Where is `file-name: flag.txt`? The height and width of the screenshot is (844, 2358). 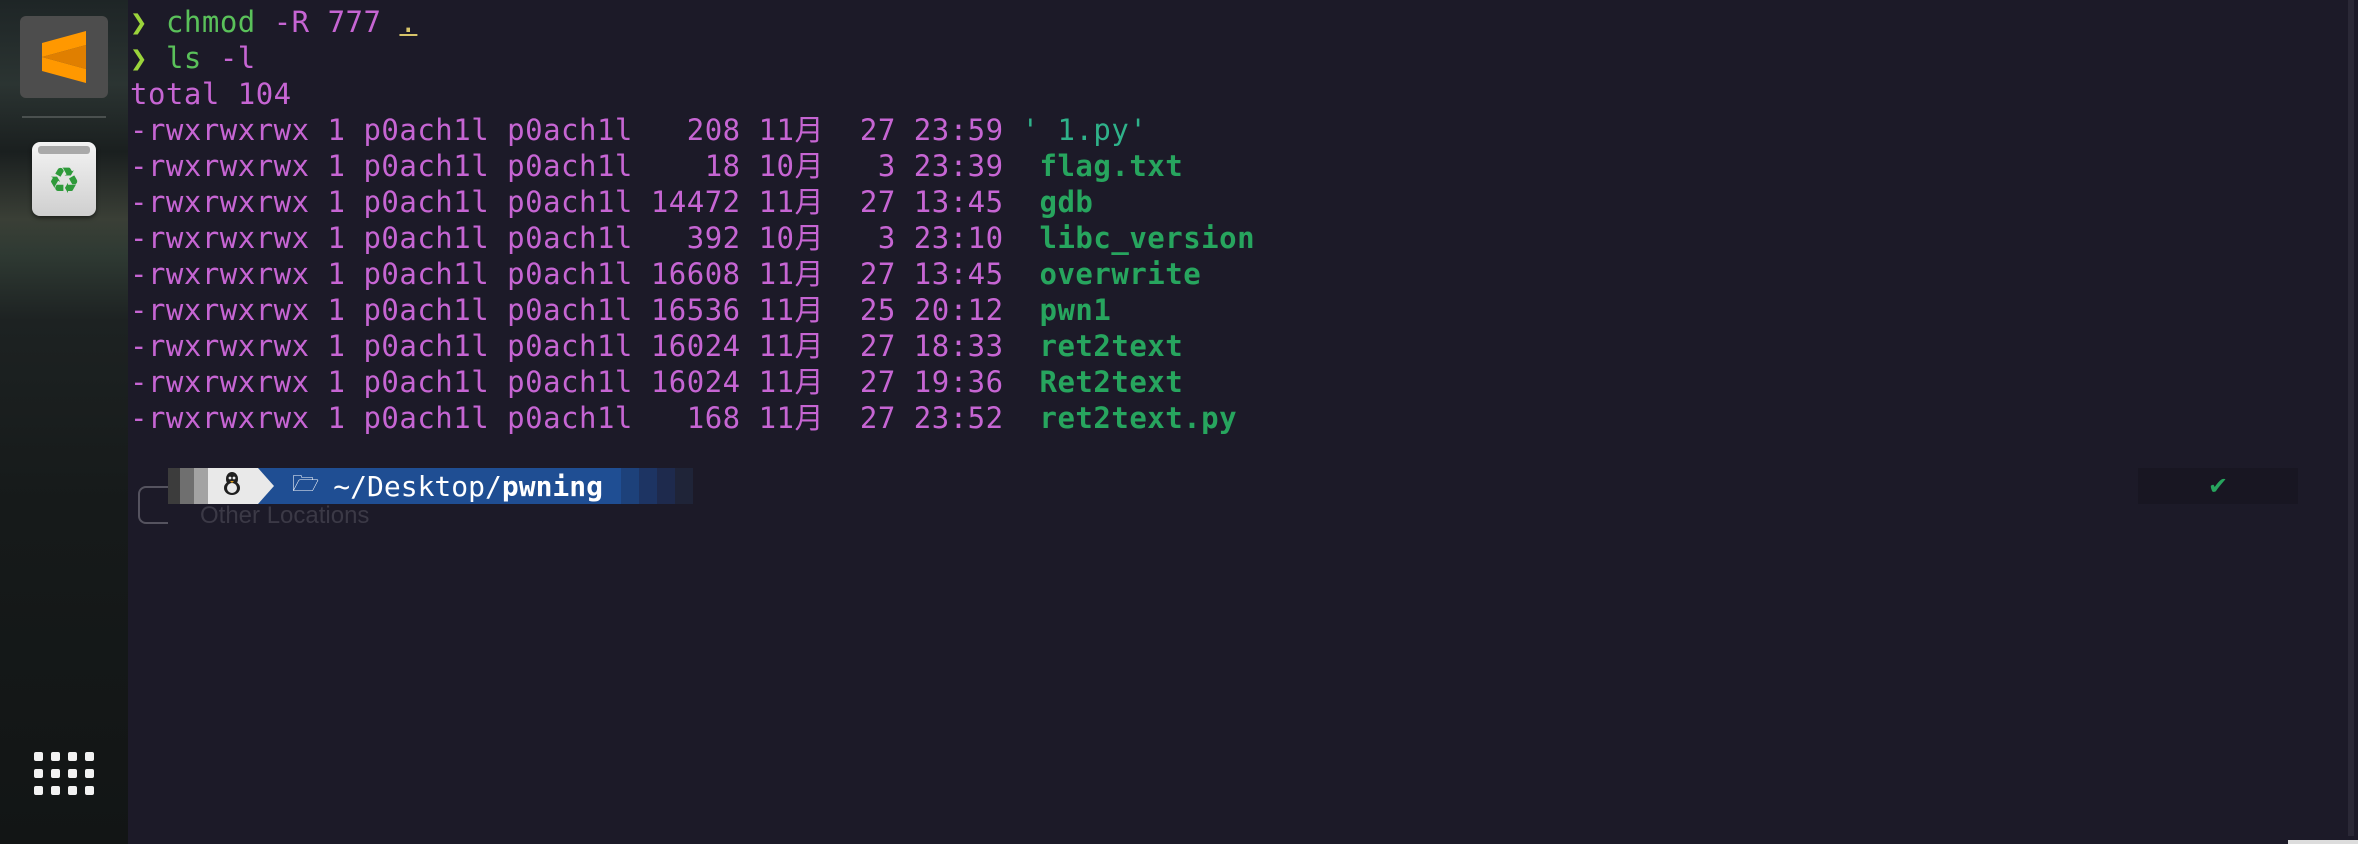 file-name: flag.txt is located at coordinates (1111, 166).